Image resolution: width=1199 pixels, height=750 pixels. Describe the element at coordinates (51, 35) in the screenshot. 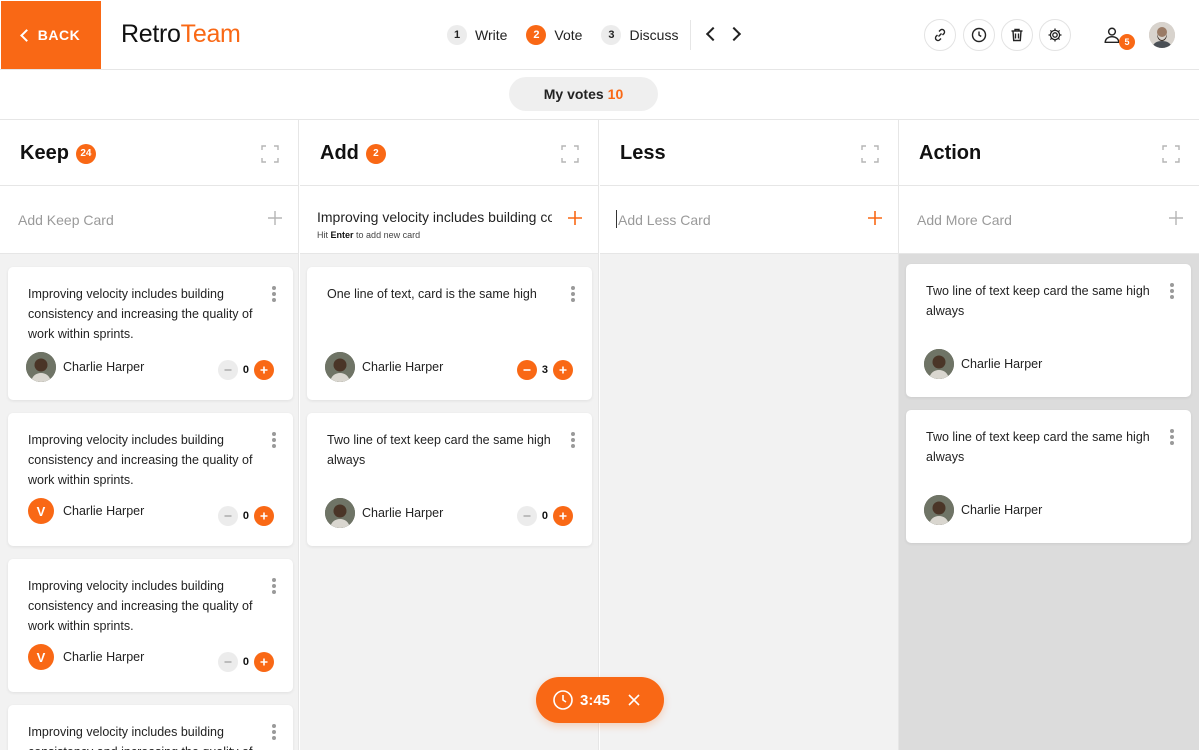

I see `back-button: BACK` at that location.